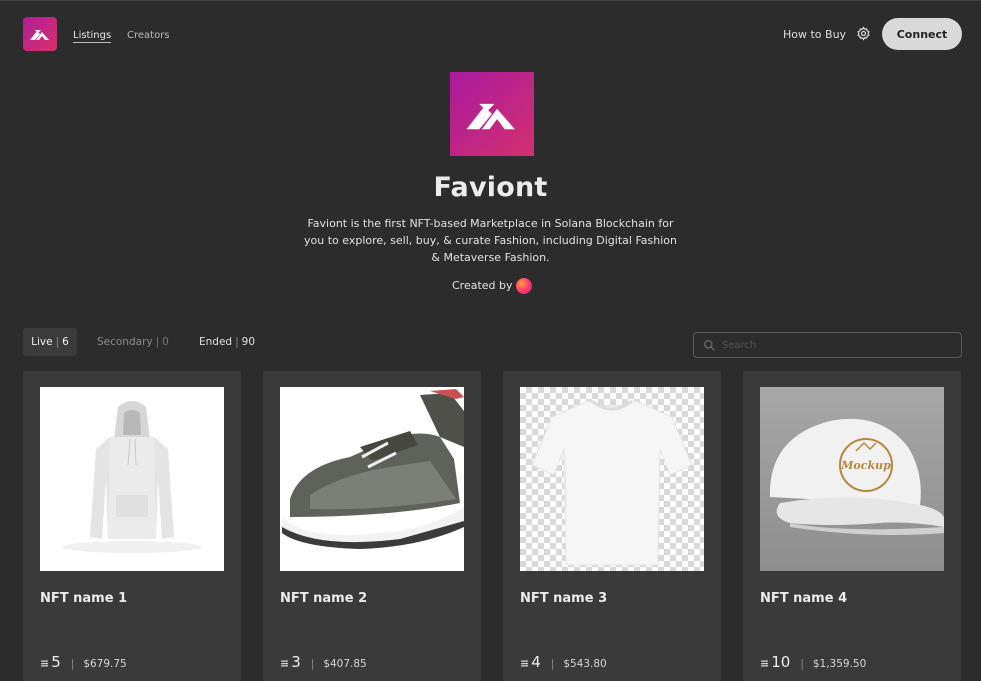 The height and width of the screenshot is (681, 981). Describe the element at coordinates (148, 35) in the screenshot. I see `nav-creators: Creators` at that location.